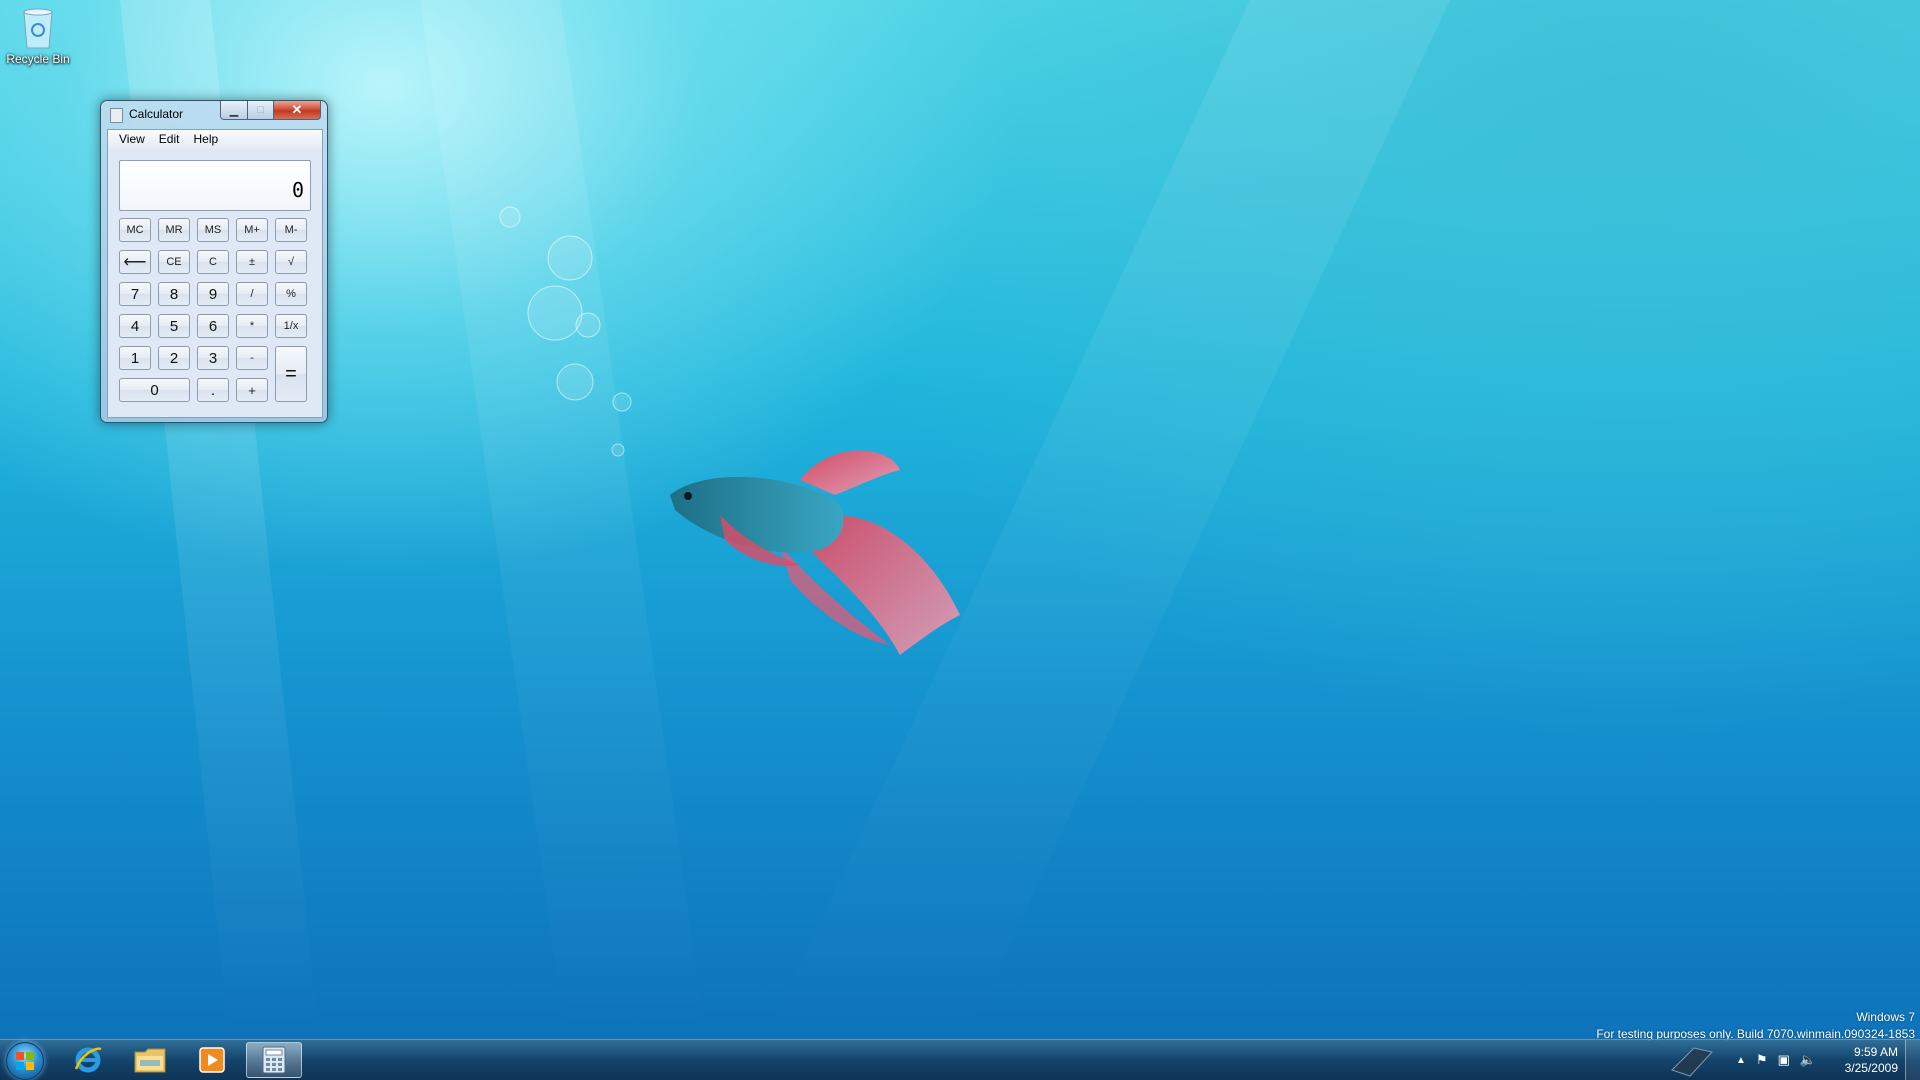 The image size is (1920, 1080). I want to click on m-minus-button: M-, so click(291, 230).